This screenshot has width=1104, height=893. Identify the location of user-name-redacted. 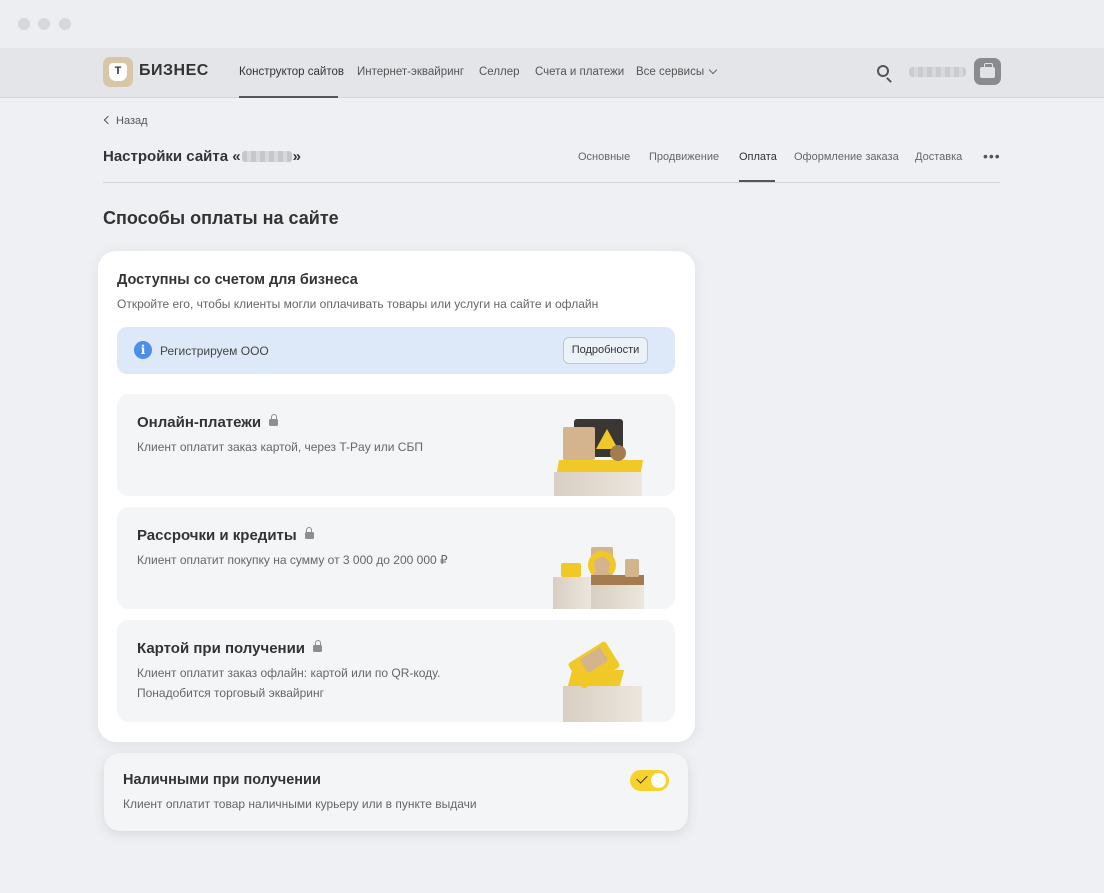
(937, 72).